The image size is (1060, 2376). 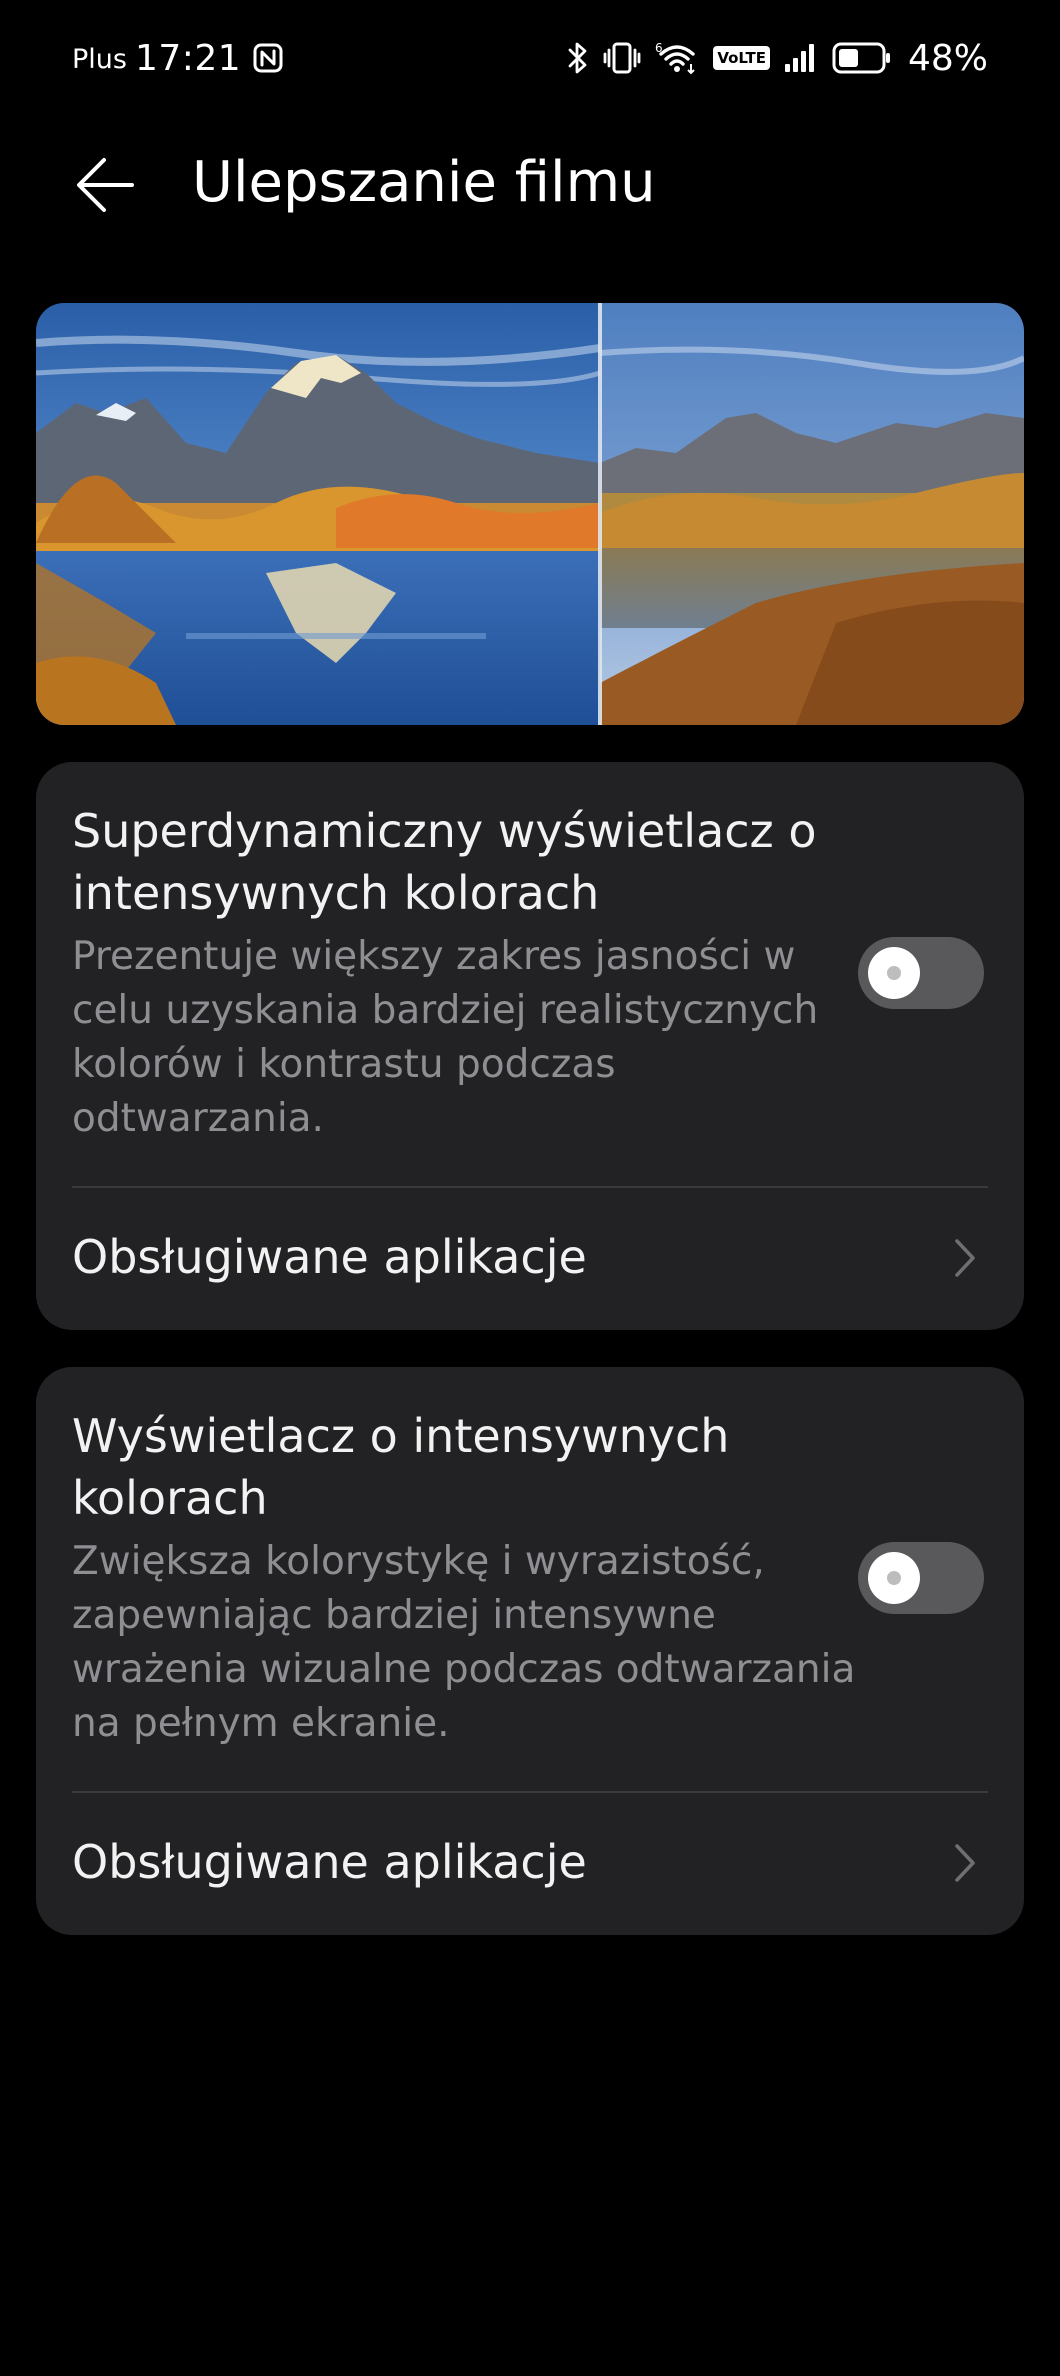 What do you see at coordinates (777, 58) in the screenshot?
I see `status-bar-right: 6 VoLTE 48%` at bounding box center [777, 58].